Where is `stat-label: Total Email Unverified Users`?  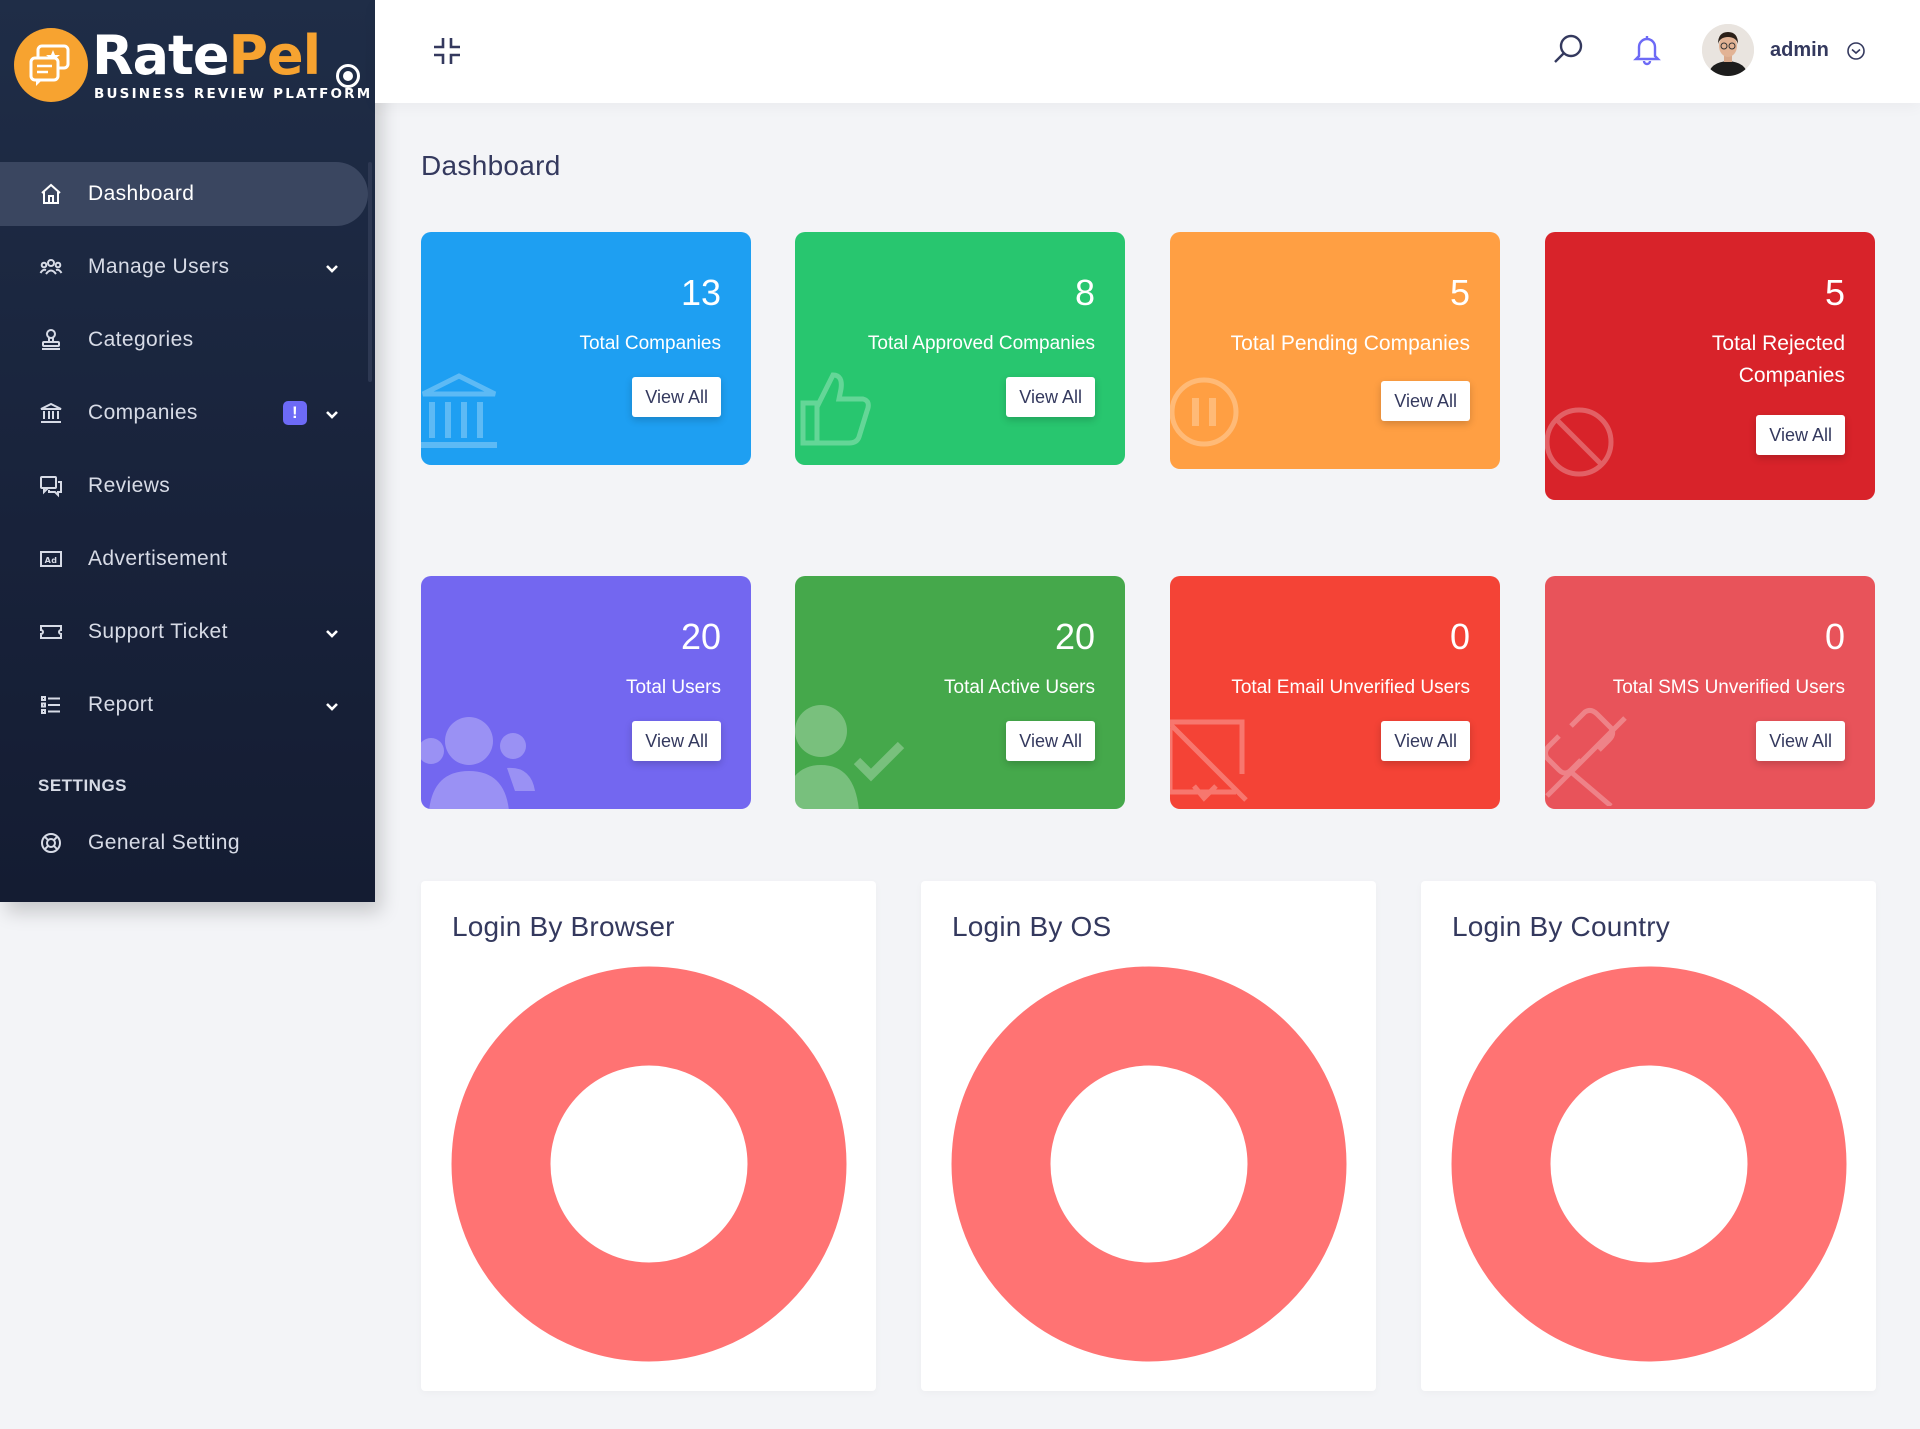
stat-label: Total Email Unverified Users is located at coordinates (1350, 687).